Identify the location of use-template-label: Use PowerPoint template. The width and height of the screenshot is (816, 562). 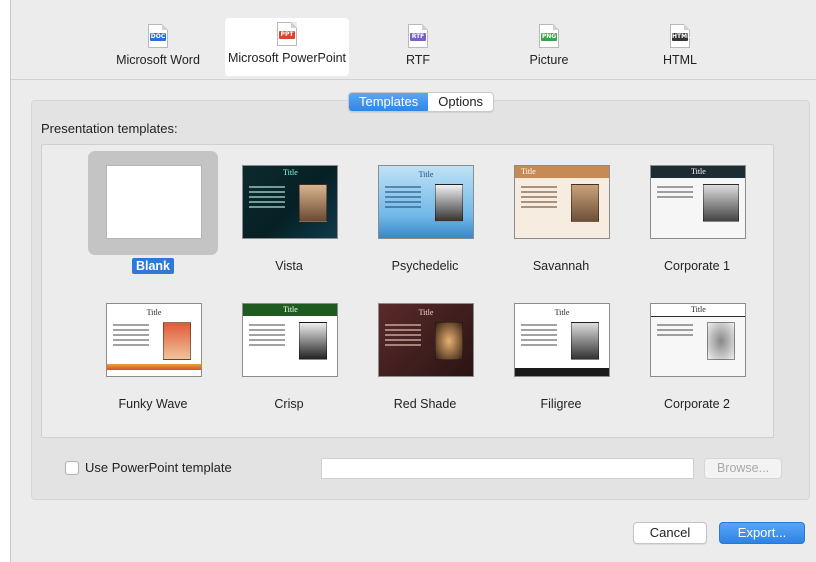
(158, 467).